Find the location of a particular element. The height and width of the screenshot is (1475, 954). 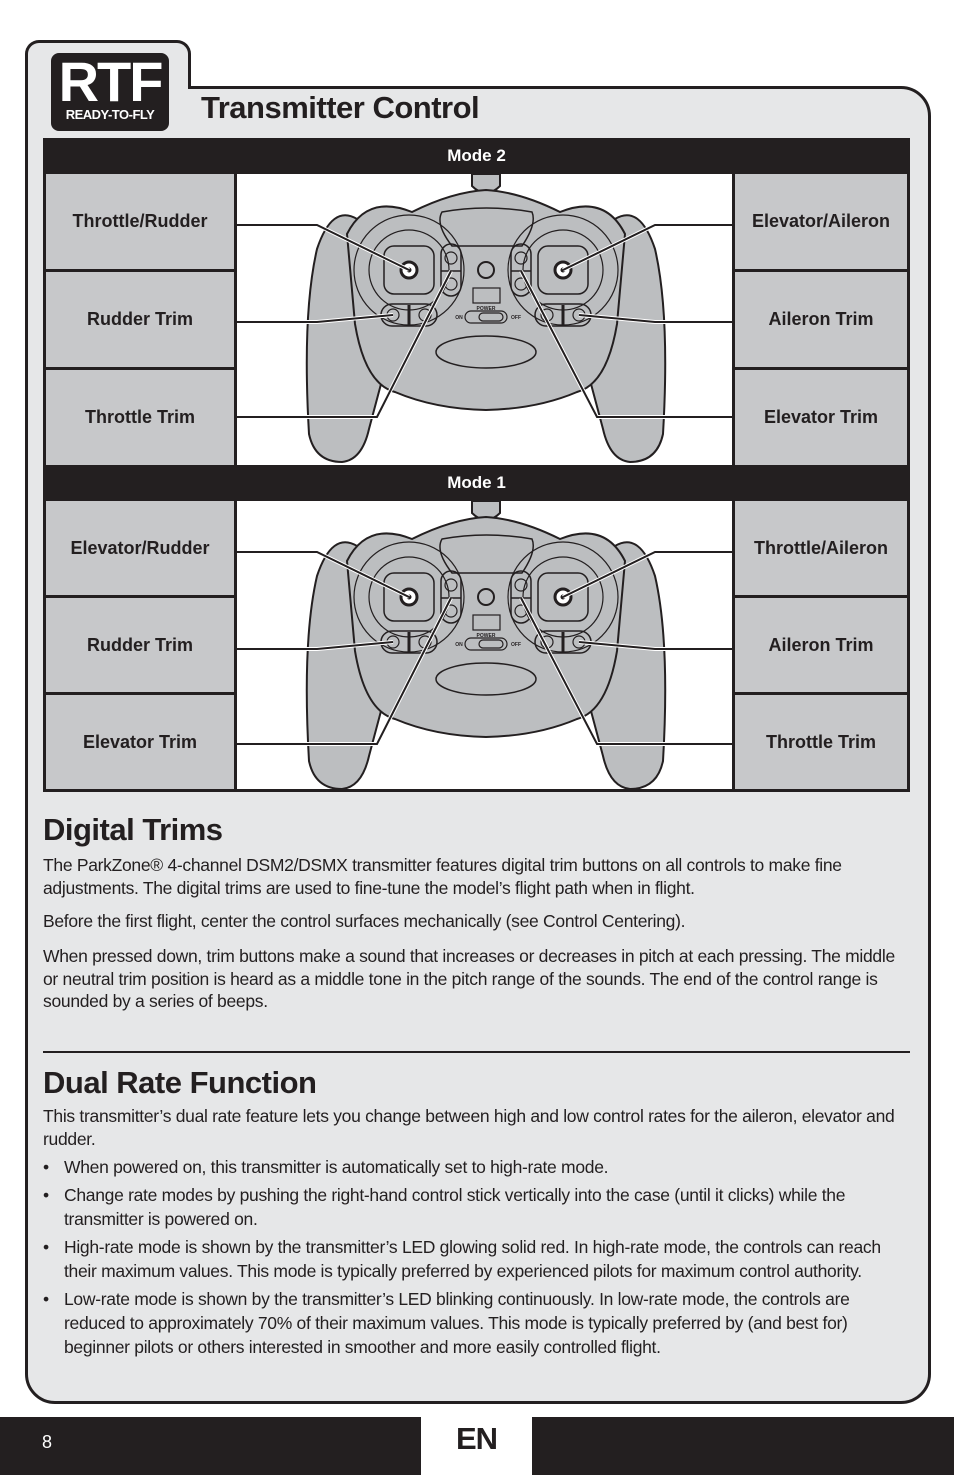

logo-subtitle: READY-TO-FLY is located at coordinates (110, 114).